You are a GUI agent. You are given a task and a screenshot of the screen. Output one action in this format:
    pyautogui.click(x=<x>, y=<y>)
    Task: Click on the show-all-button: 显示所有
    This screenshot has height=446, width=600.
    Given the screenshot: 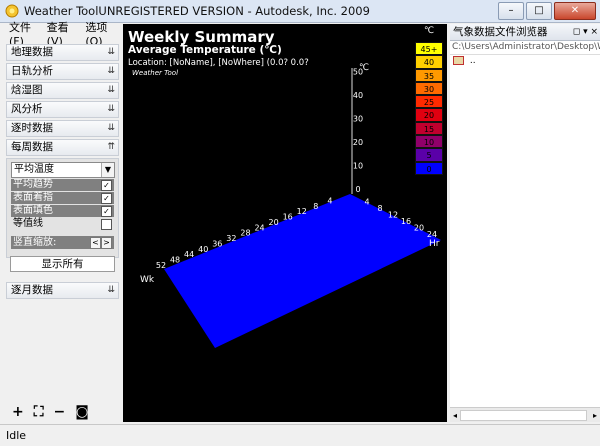 What is the action you would take?
    pyautogui.click(x=62, y=264)
    